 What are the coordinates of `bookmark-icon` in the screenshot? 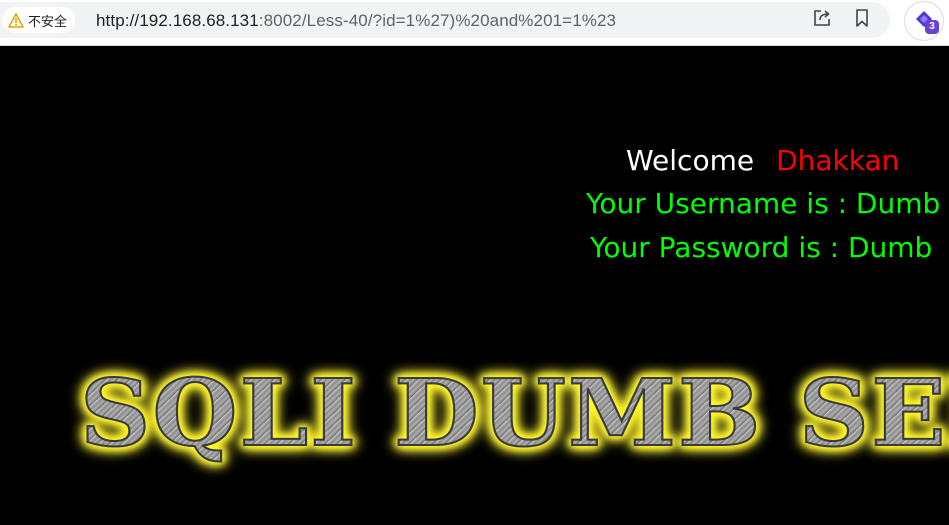 It's located at (862, 20).